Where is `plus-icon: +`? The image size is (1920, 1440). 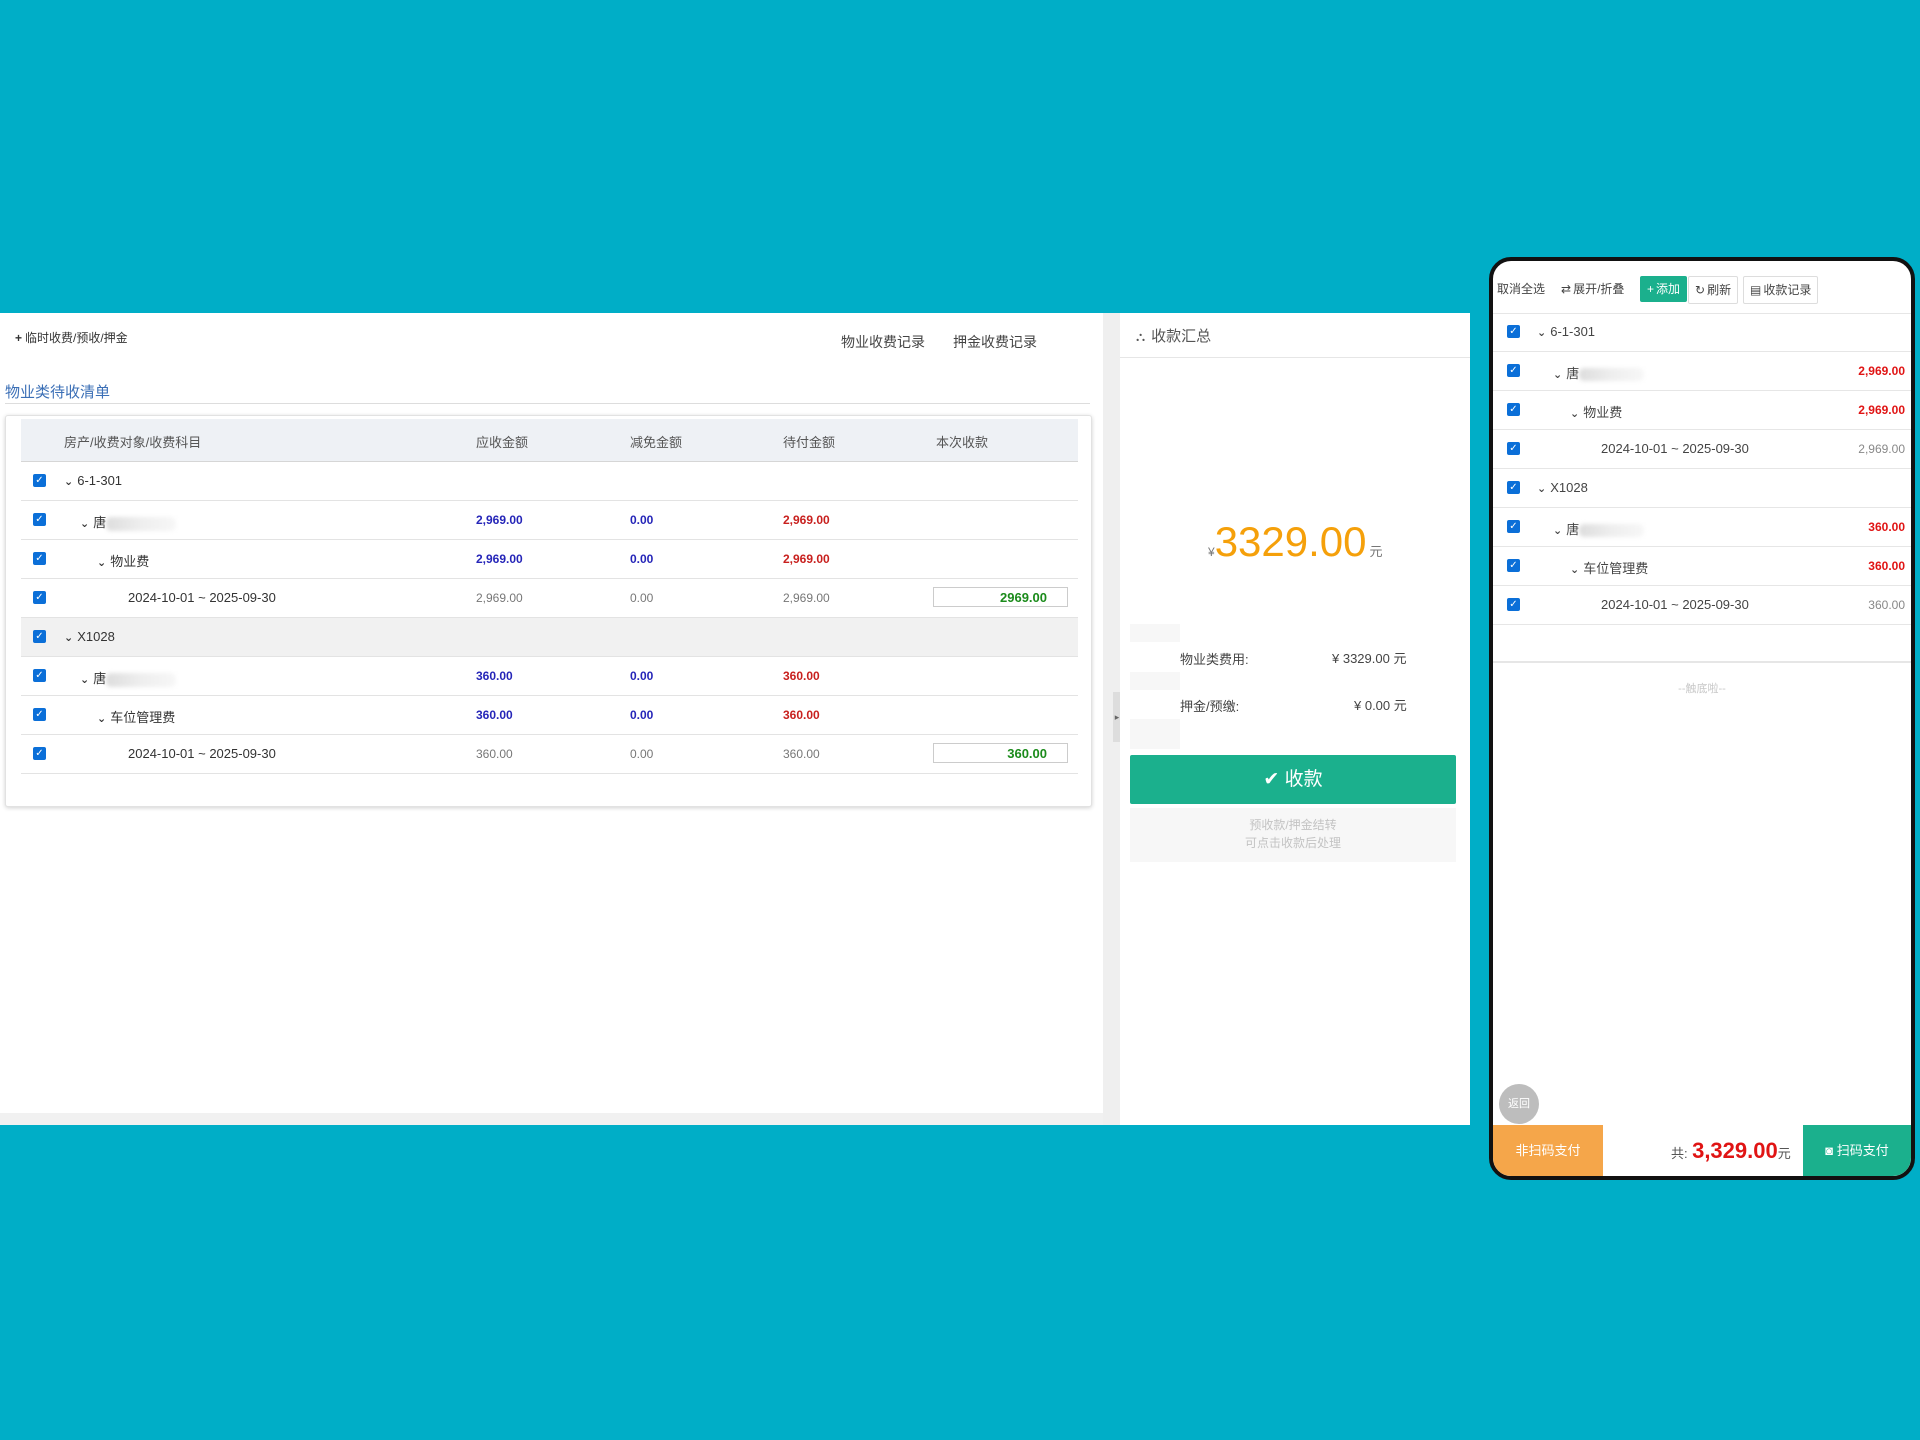 plus-icon: + is located at coordinates (19, 338).